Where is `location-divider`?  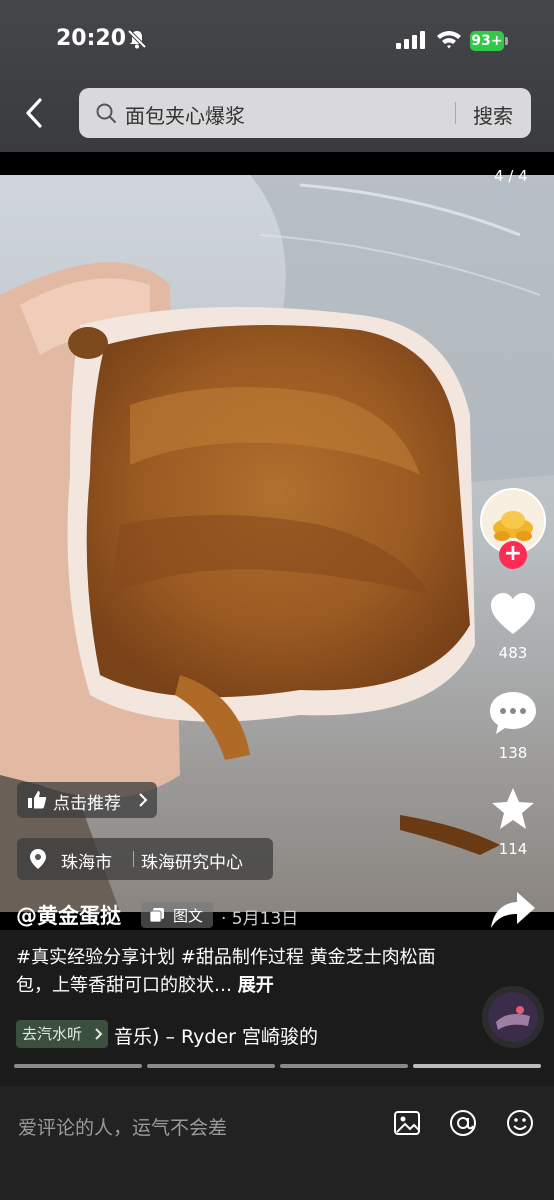 location-divider is located at coordinates (133, 859).